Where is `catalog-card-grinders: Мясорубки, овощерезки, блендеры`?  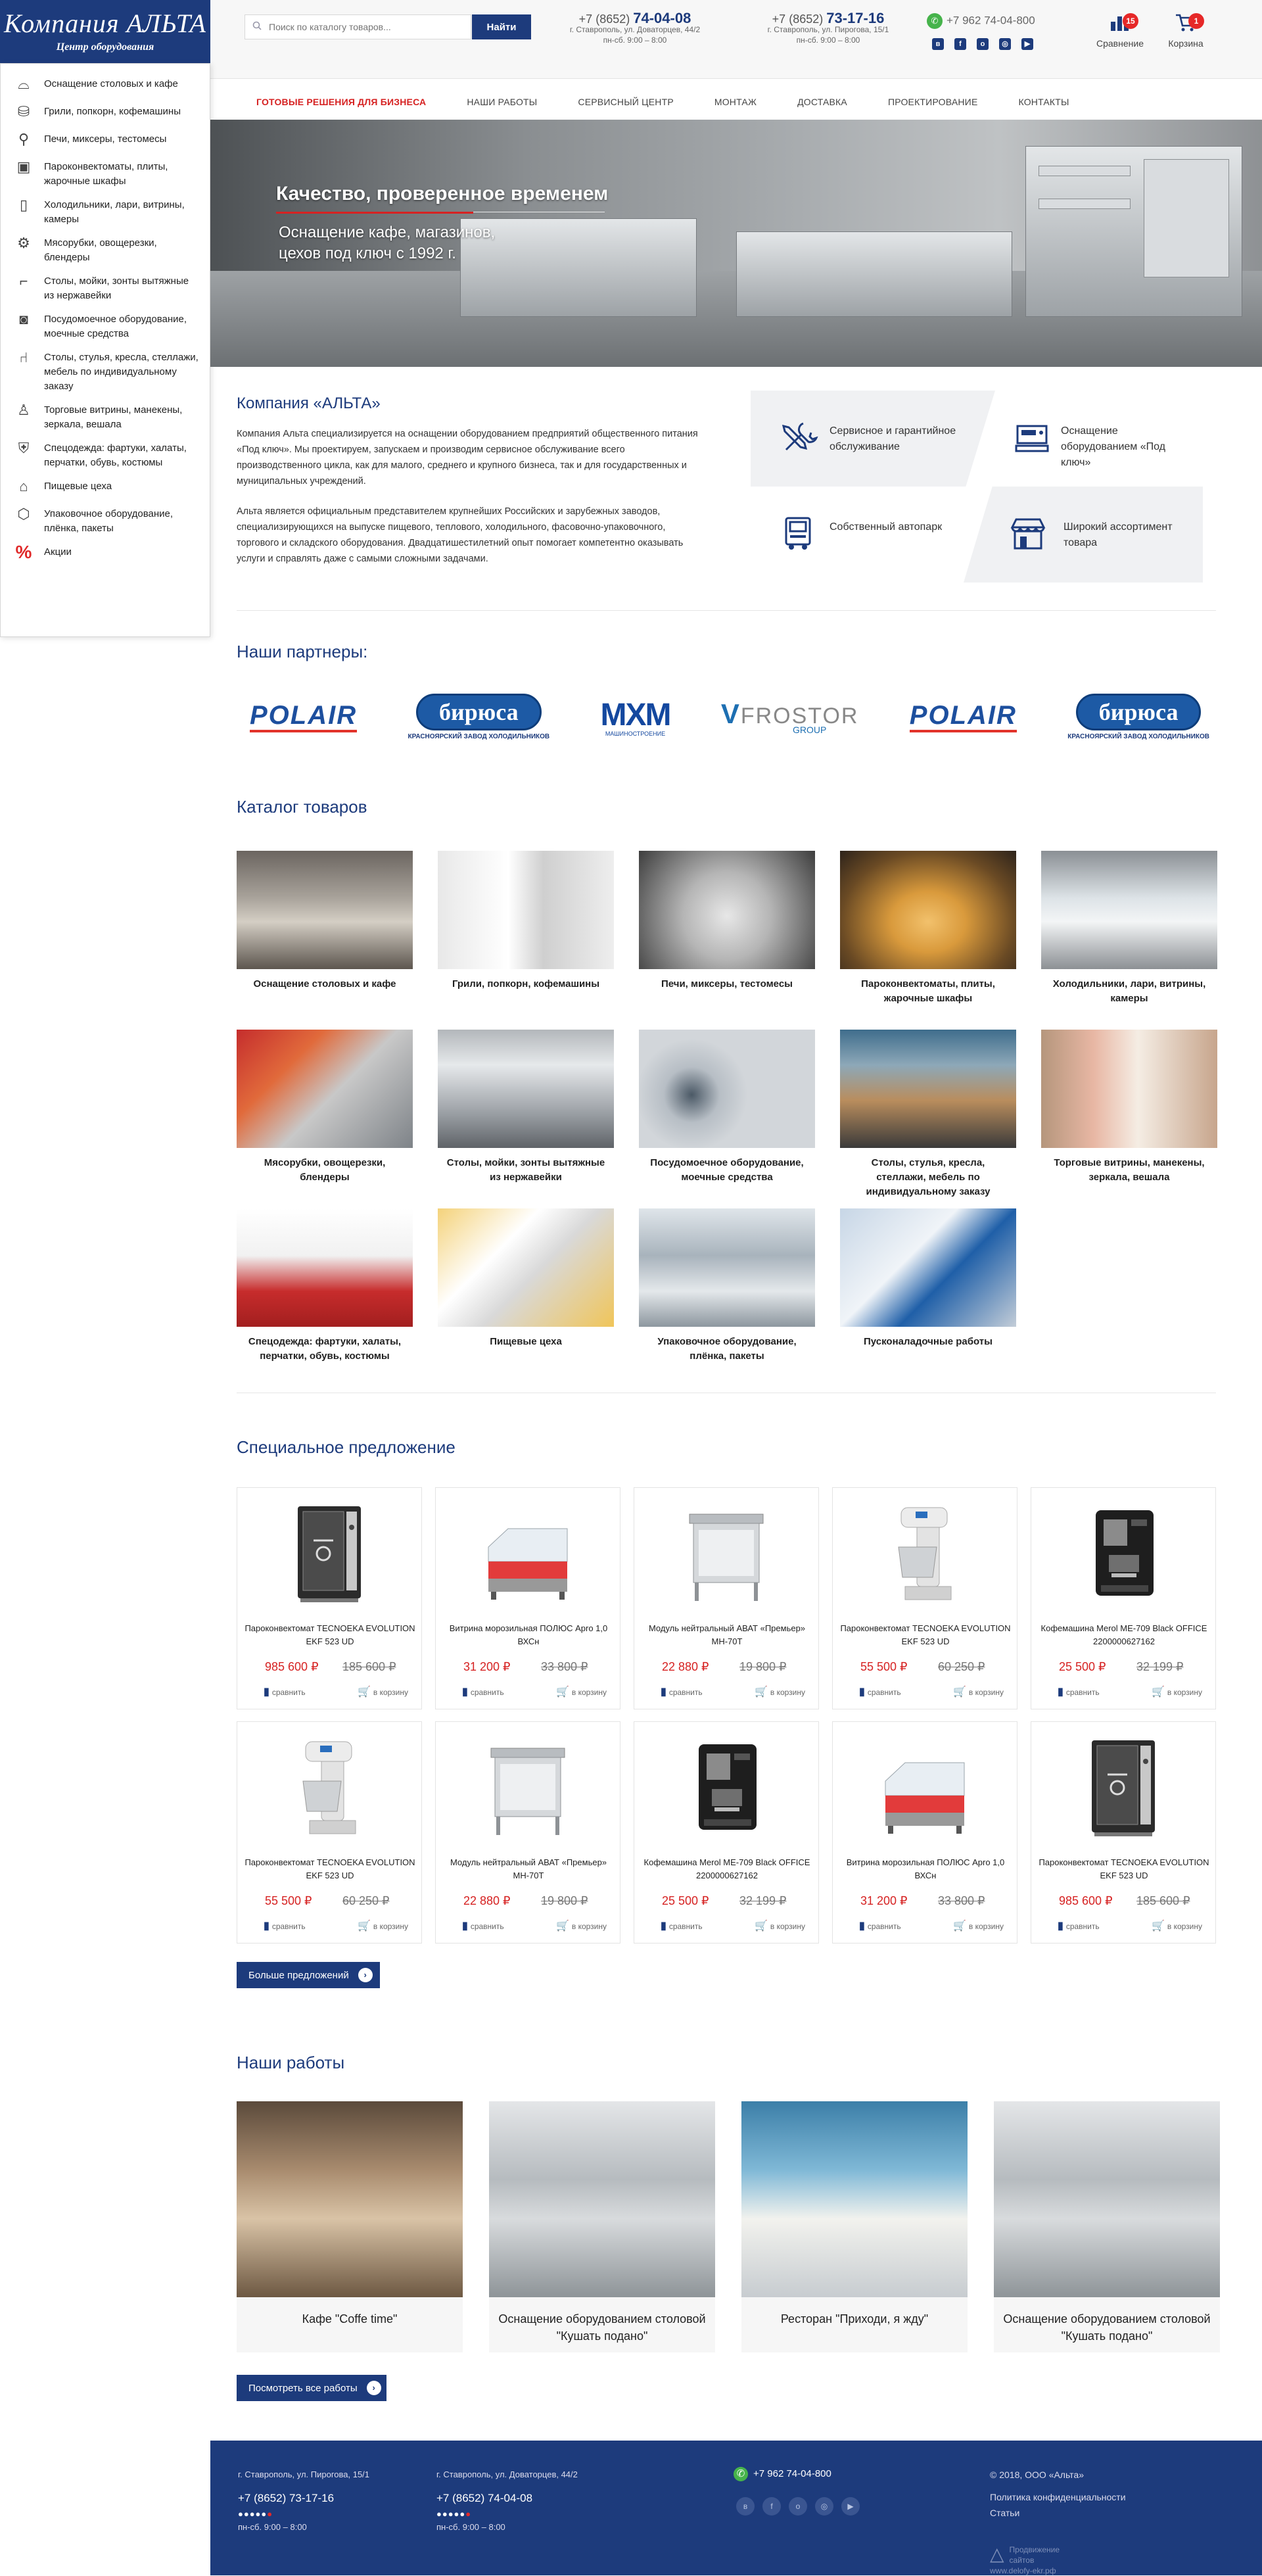
catalog-card-grinders: Мясорубки, овощерезки, блендеры is located at coordinates (325, 1107).